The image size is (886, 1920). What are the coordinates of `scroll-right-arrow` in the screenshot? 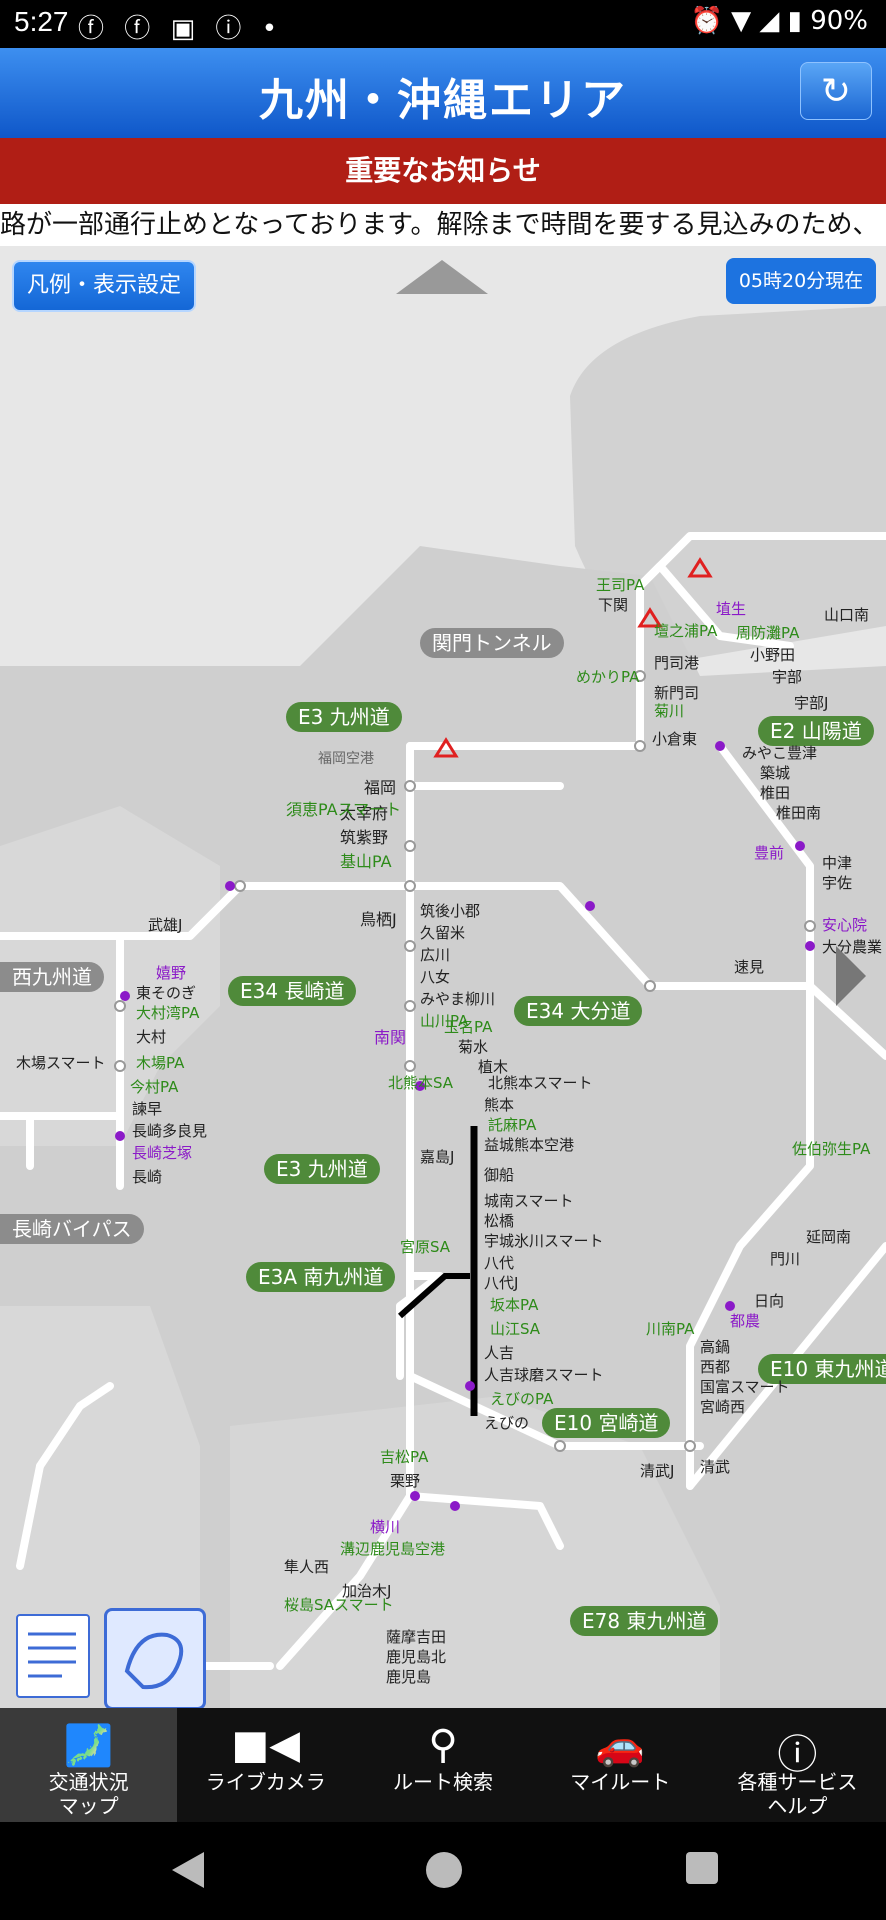 It's located at (851, 976).